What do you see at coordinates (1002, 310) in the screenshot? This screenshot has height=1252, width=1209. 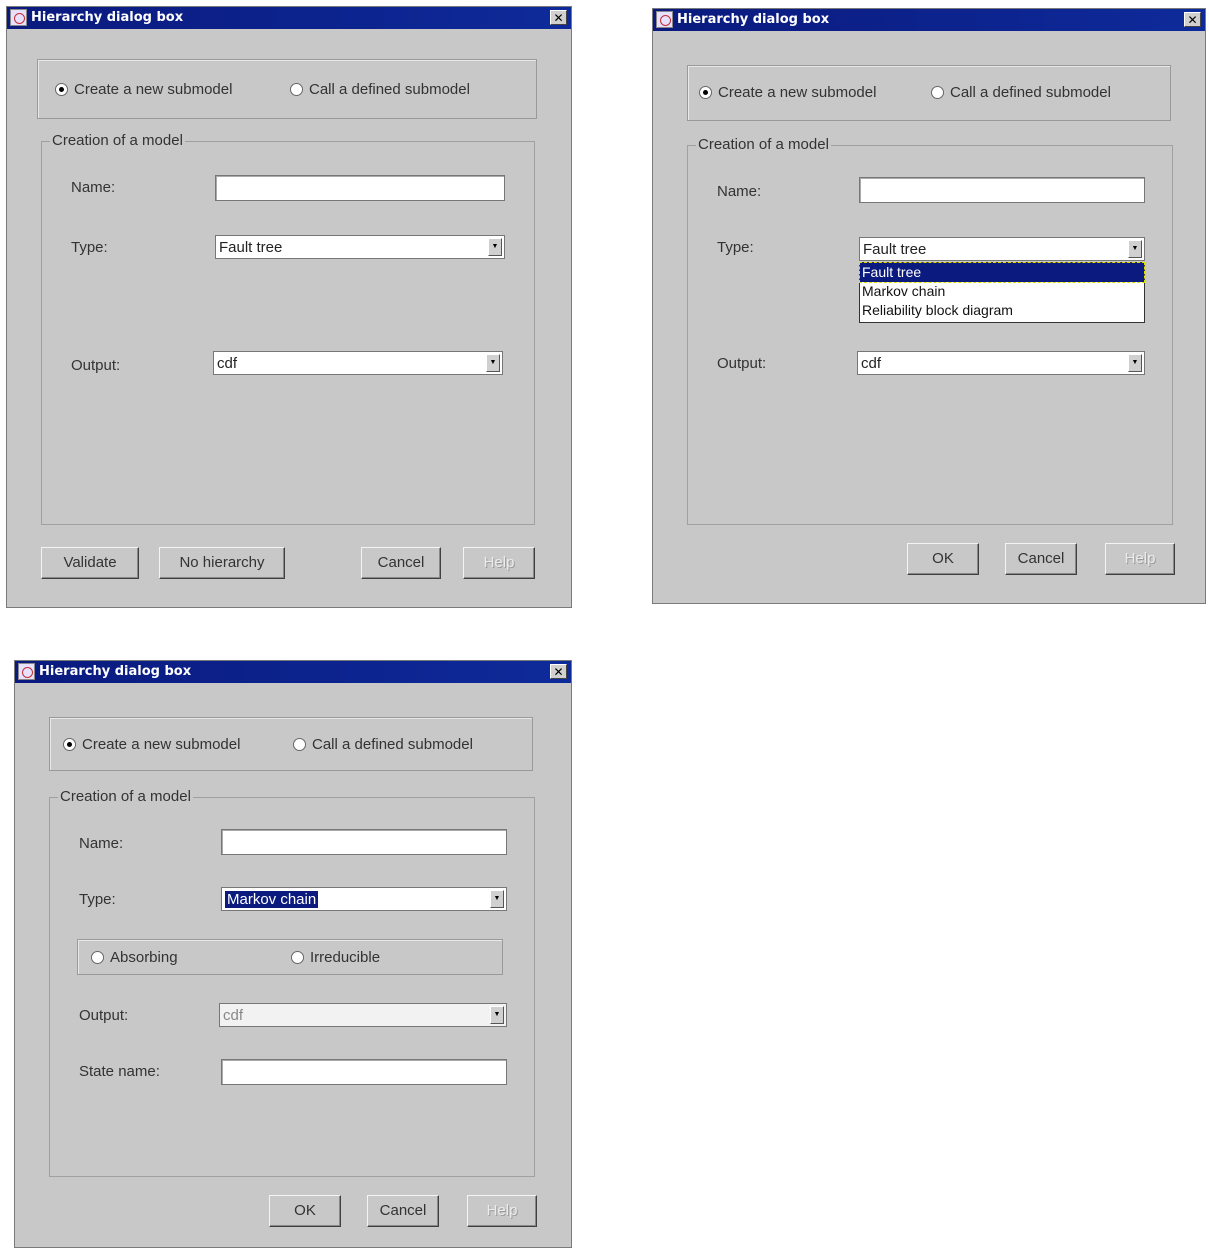 I see `option-reliability-block-diagram: Reliability block diagram` at bounding box center [1002, 310].